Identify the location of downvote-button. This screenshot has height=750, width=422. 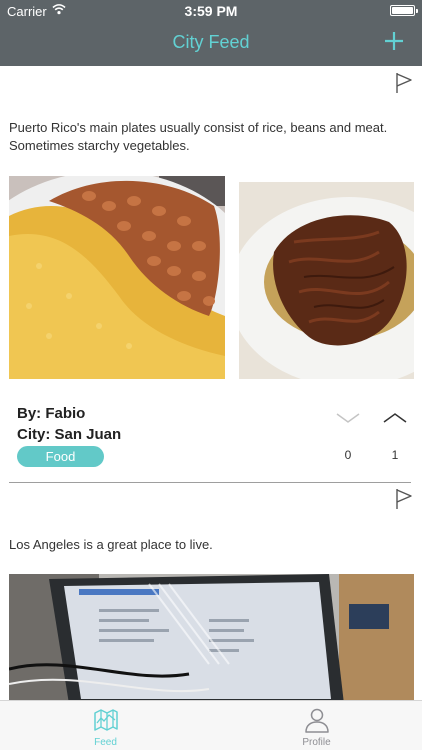
(348, 418).